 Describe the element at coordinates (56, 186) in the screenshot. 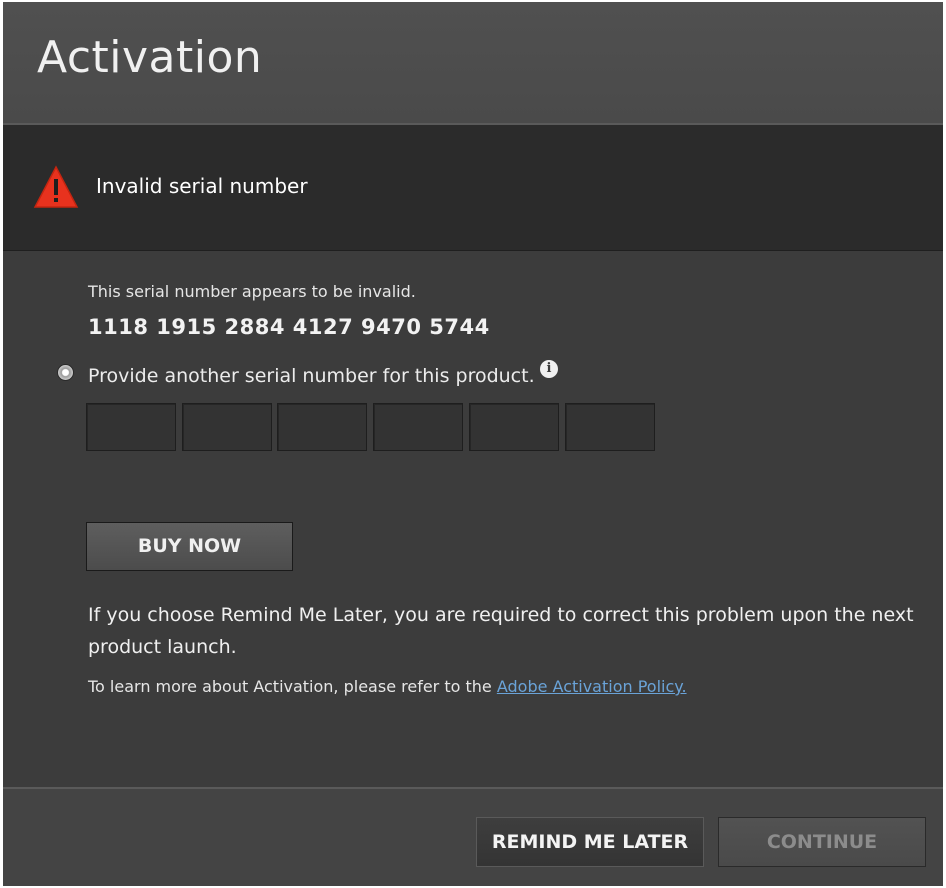

I see `warning-triangle-icon` at that location.